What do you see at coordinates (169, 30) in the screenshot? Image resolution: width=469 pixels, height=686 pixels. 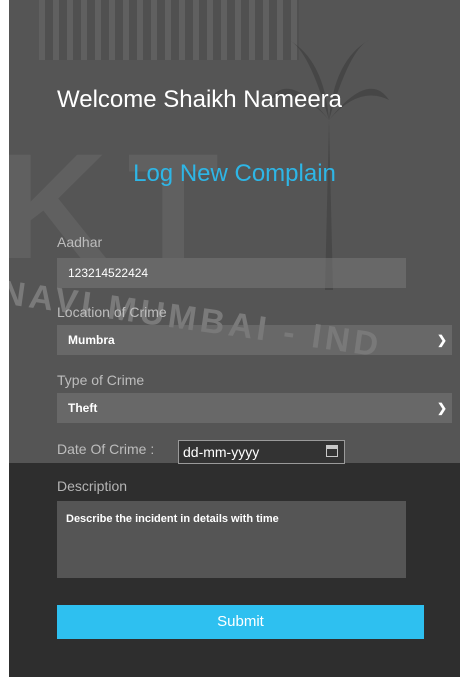 I see `building-facade-graphic` at bounding box center [169, 30].